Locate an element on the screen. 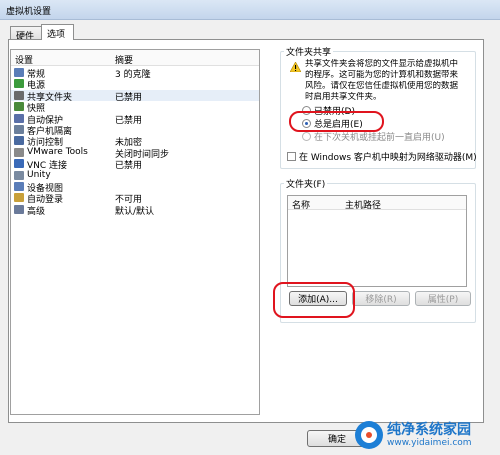 This screenshot has height=455, width=500. warning-line: 共享文件夹会将您的文件显示给虚拟机中 is located at coordinates (382, 64).